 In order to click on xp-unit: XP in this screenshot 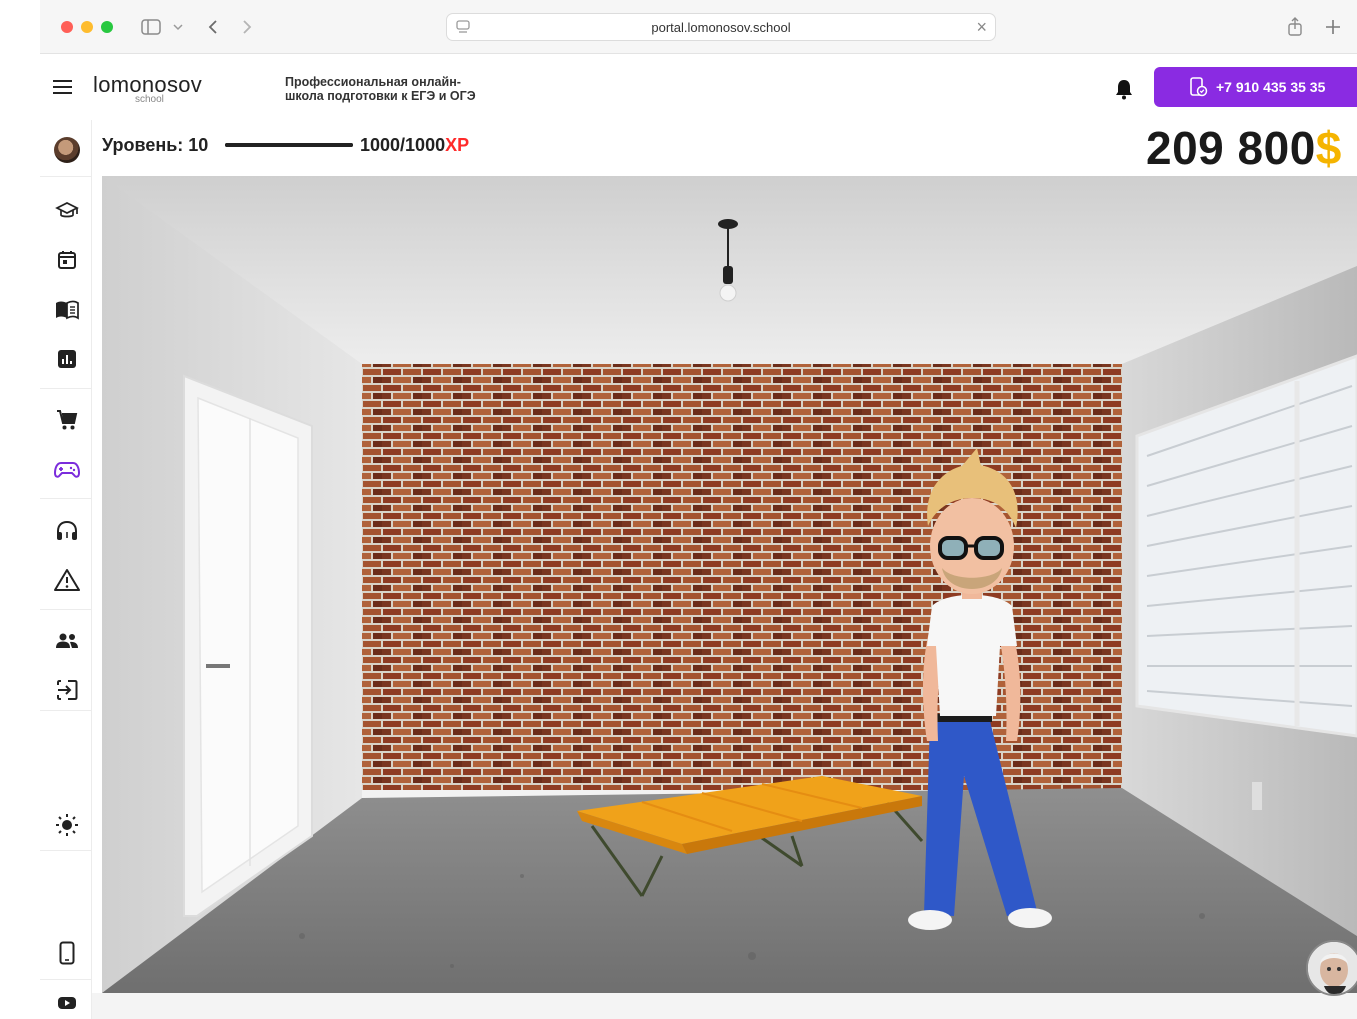, I will do `click(457, 145)`.